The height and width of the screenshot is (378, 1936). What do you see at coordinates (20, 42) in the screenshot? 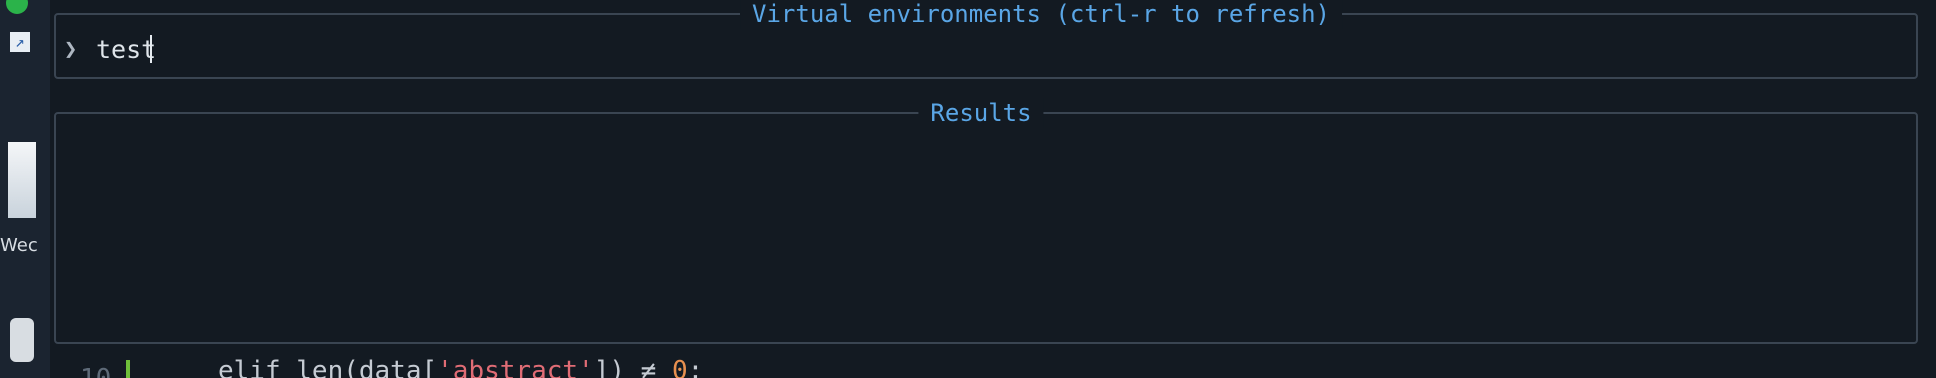
I see `shortcut-arrow-icon: ↗` at bounding box center [20, 42].